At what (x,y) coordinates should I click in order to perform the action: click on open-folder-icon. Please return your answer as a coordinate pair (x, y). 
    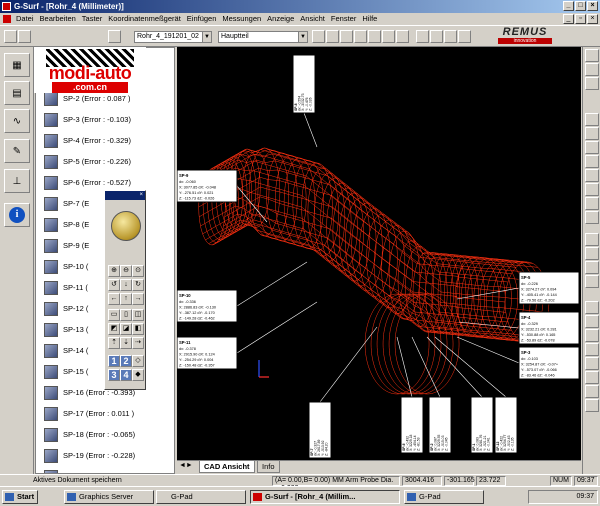
    Looking at the image, I should click on (24, 36).